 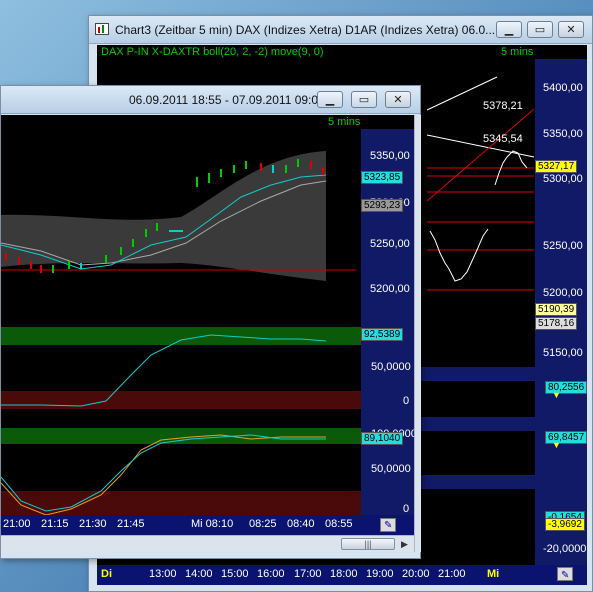 What do you see at coordinates (503, 106) in the screenshot?
I see `price-label-high: 5378,21` at bounding box center [503, 106].